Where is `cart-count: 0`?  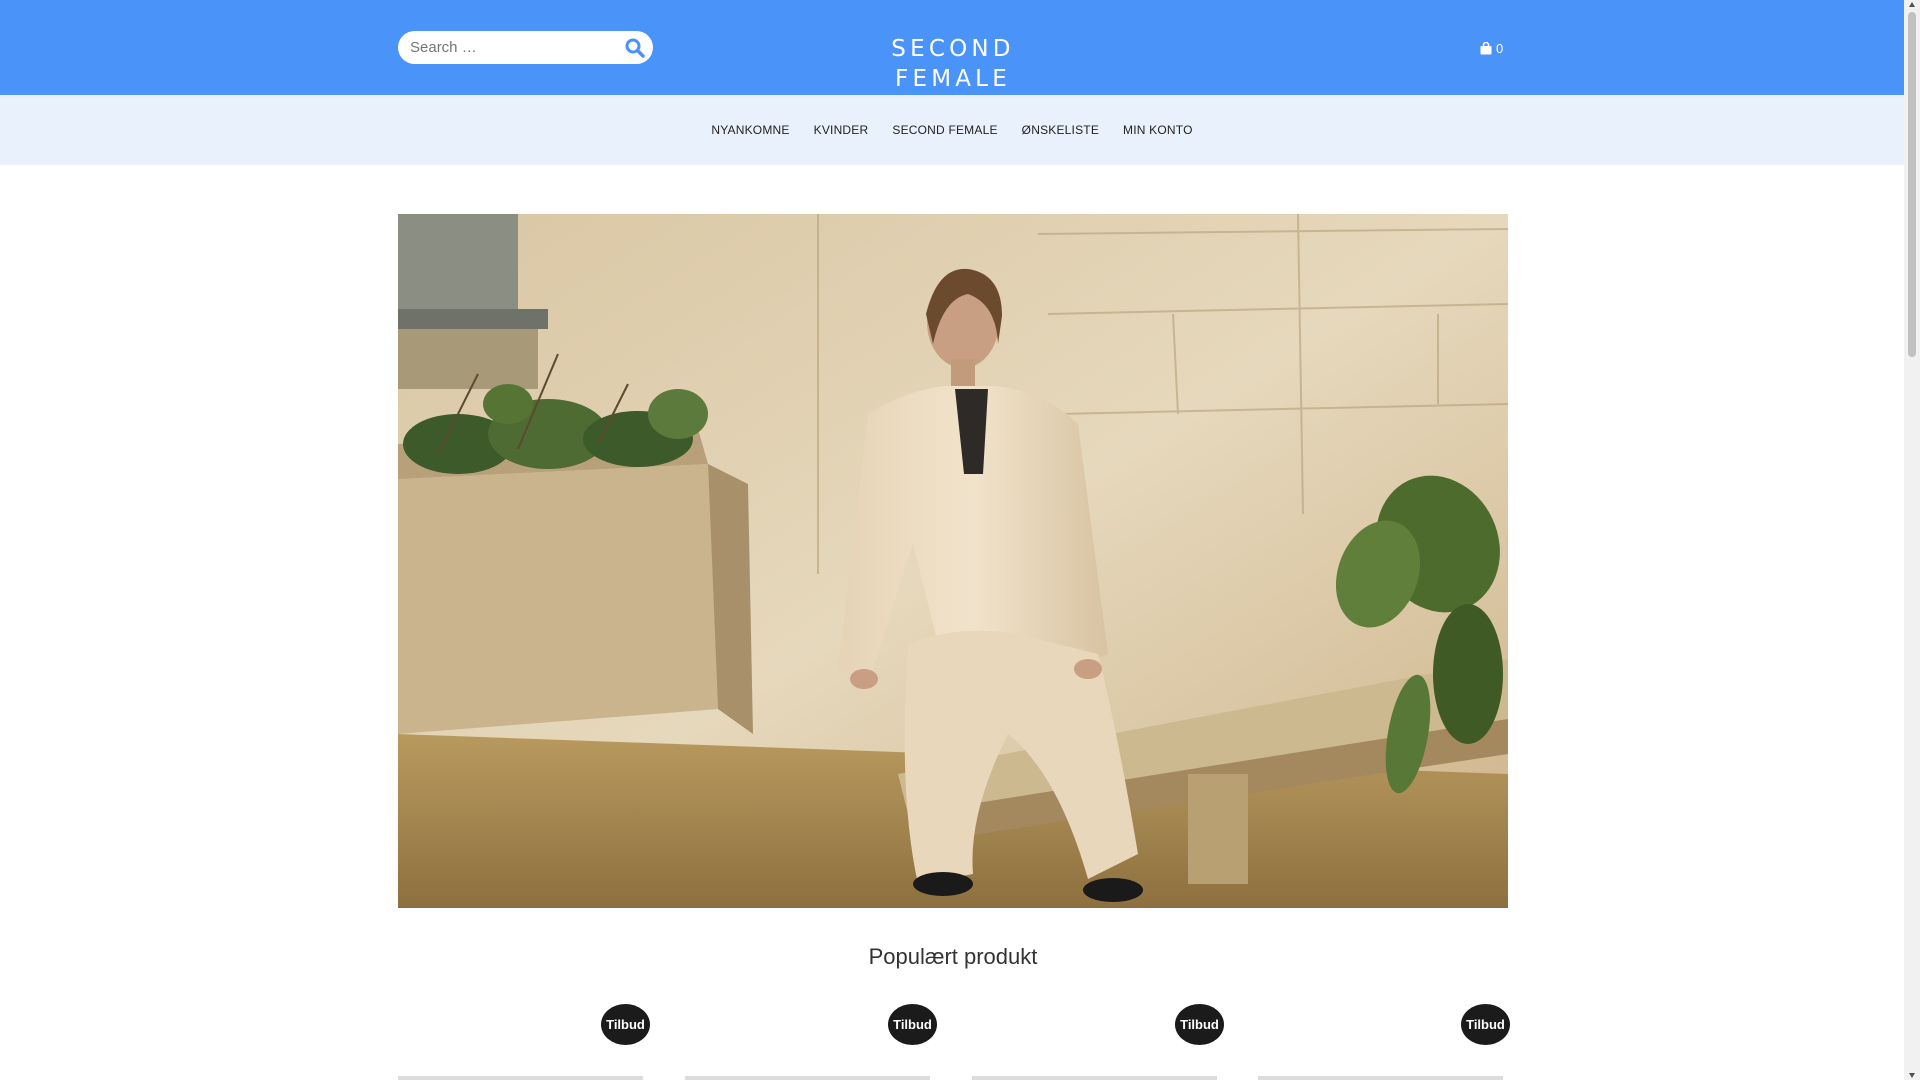 cart-count: 0 is located at coordinates (1500, 48).